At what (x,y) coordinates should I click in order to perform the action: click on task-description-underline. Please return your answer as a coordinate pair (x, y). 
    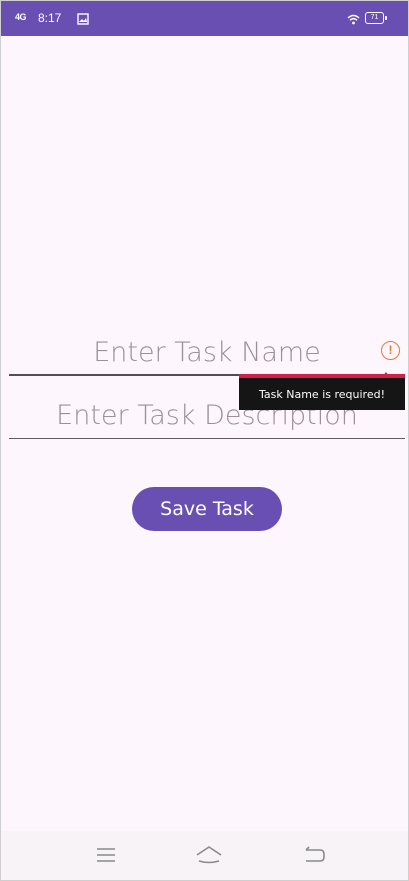
    Looking at the image, I should click on (207, 438).